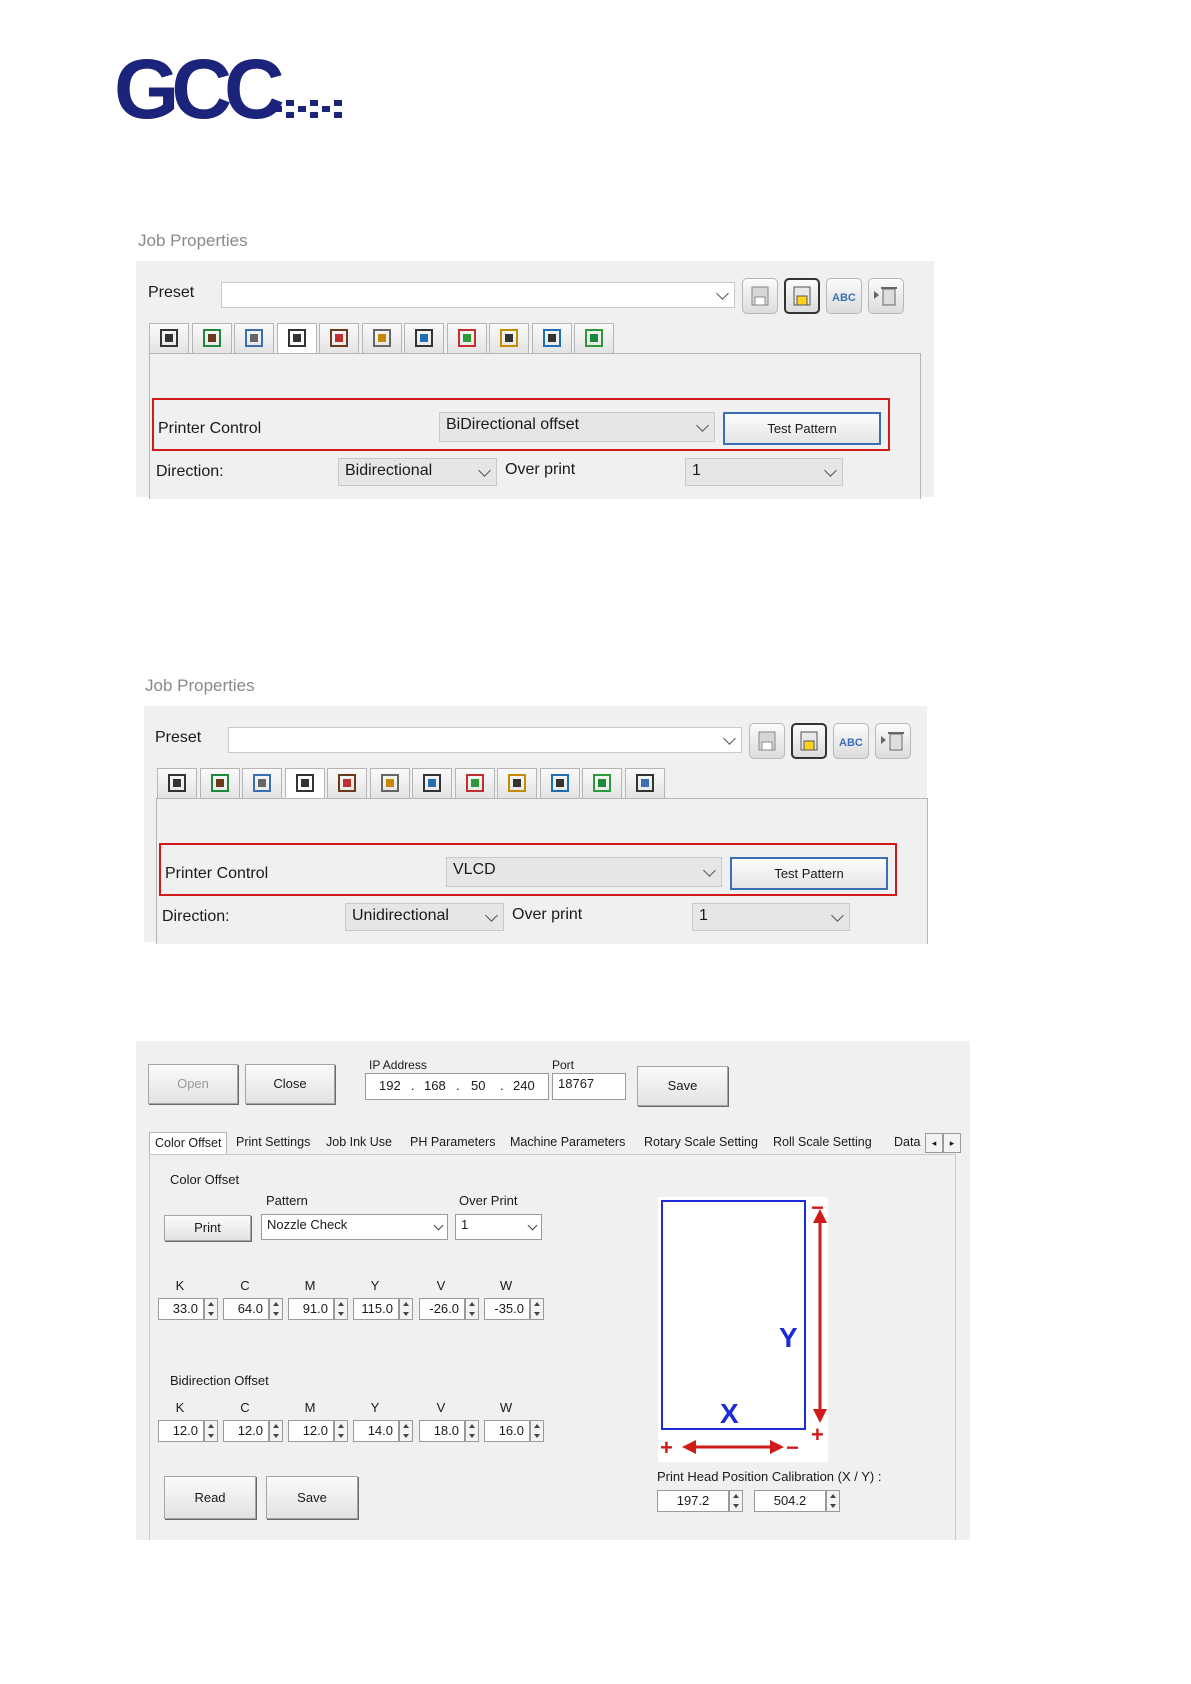  I want to click on open-button: Open, so click(193, 1084).